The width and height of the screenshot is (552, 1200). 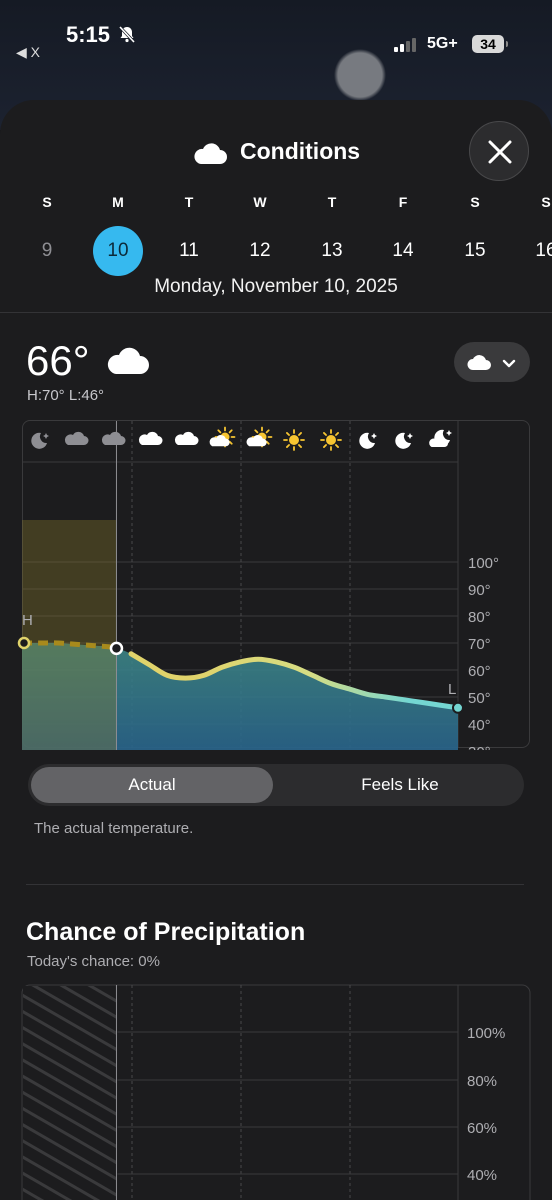 I want to click on y-tick-label: 40%, so click(x=482, y=1175).